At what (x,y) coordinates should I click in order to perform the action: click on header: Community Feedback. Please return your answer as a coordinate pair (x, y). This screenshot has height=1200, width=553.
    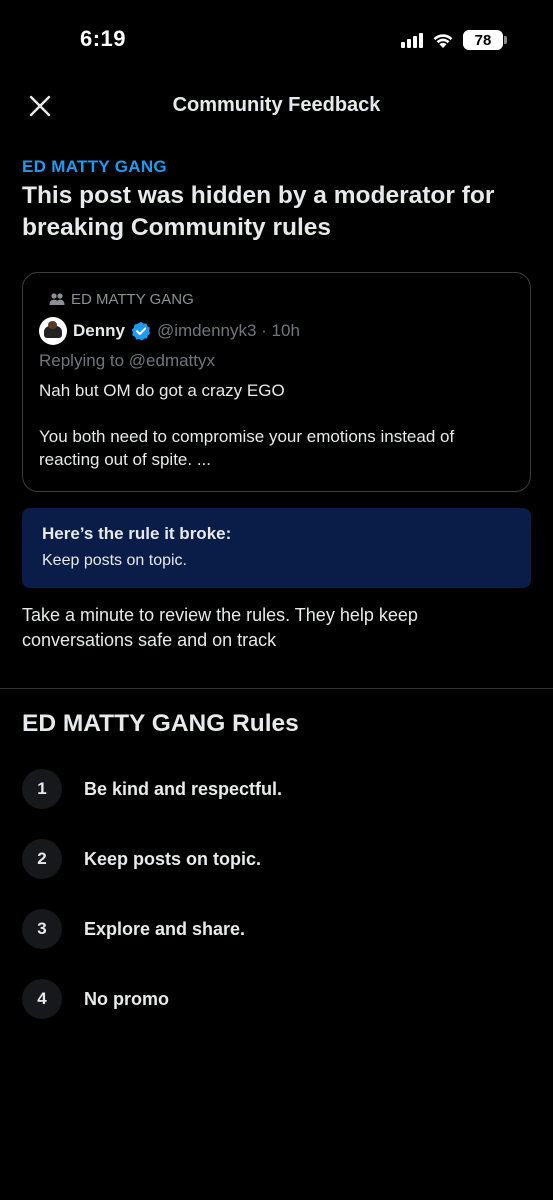
    Looking at the image, I should click on (276, 106).